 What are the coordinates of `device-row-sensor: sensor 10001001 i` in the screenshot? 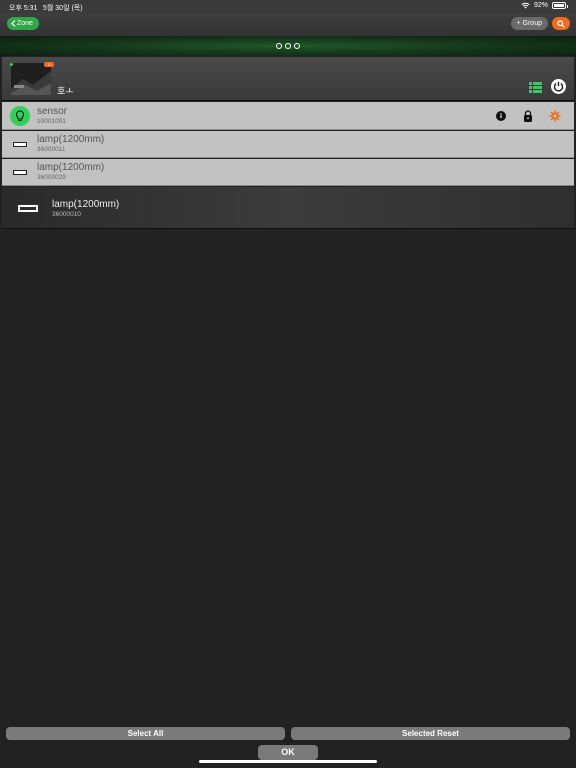 It's located at (288, 116).